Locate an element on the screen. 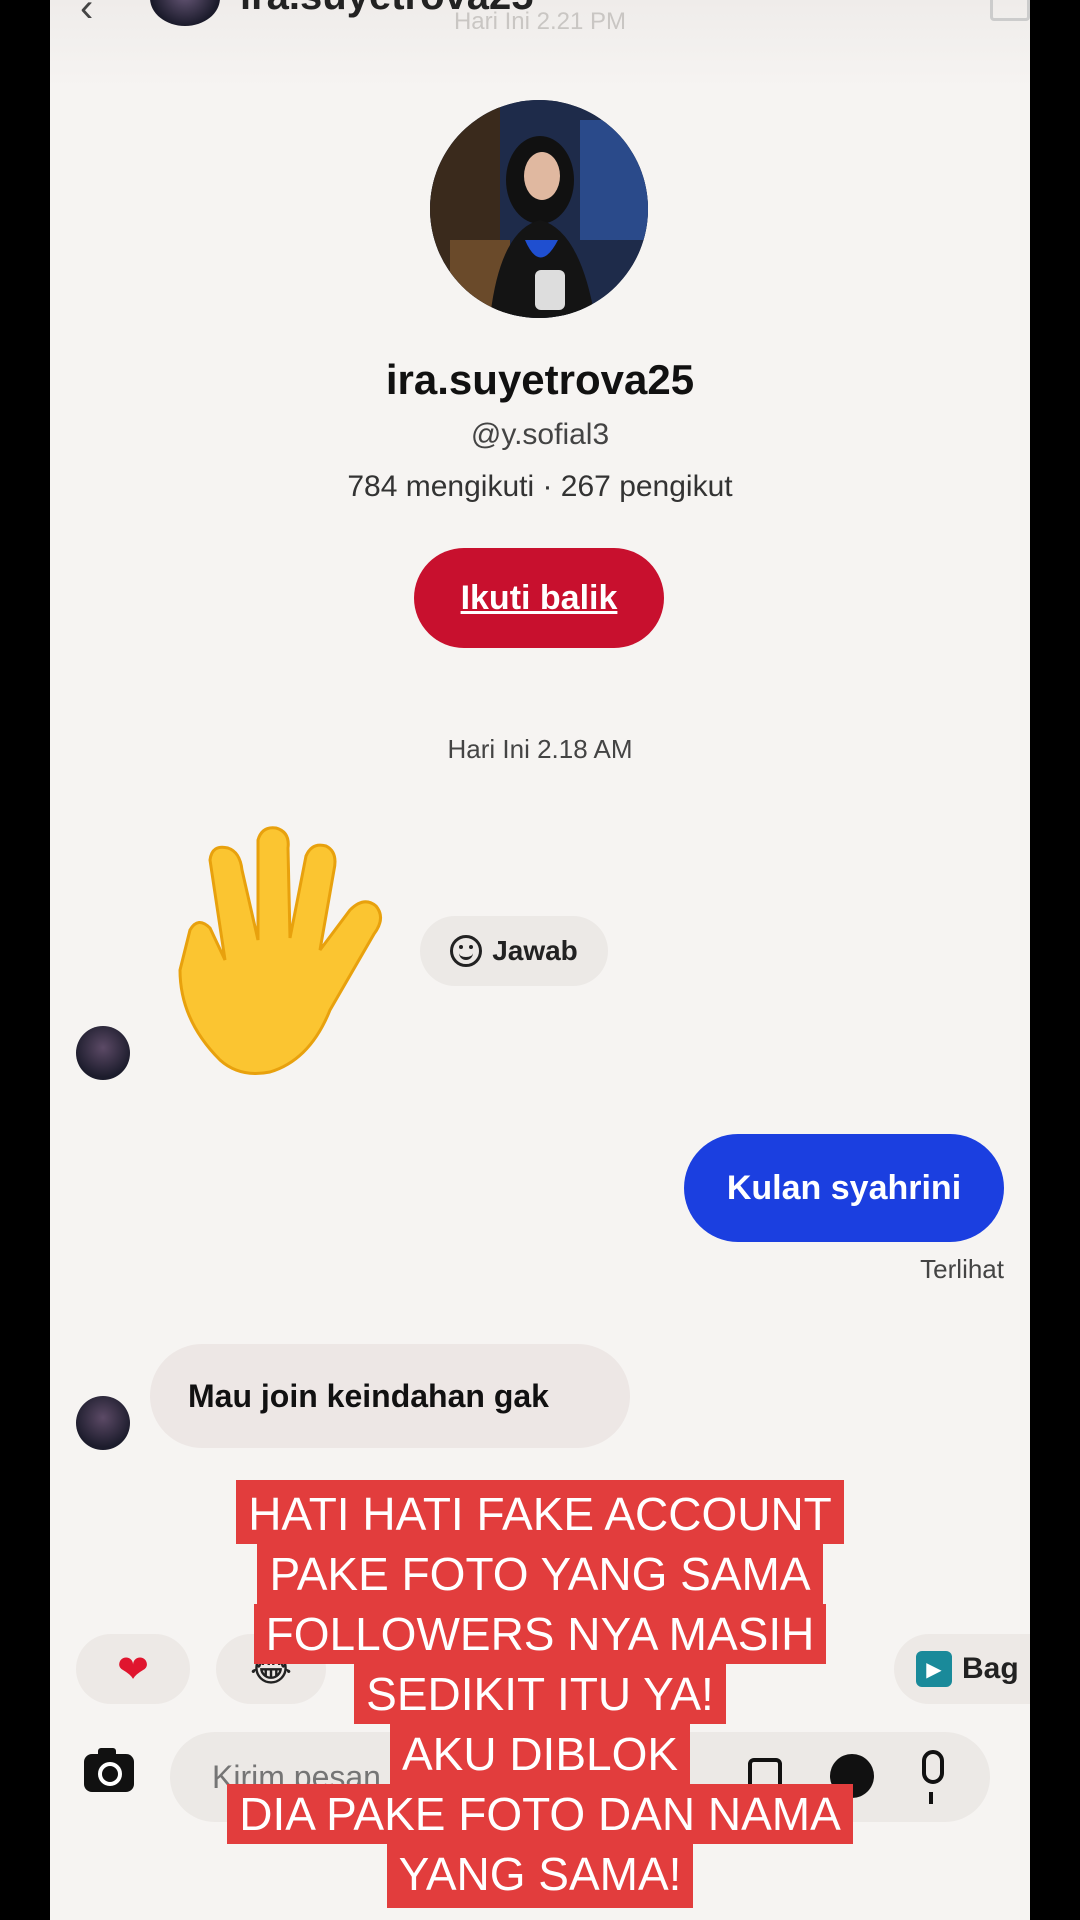 The height and width of the screenshot is (1920, 1080). wave-reply-button: Jawab is located at coordinates (514, 951).